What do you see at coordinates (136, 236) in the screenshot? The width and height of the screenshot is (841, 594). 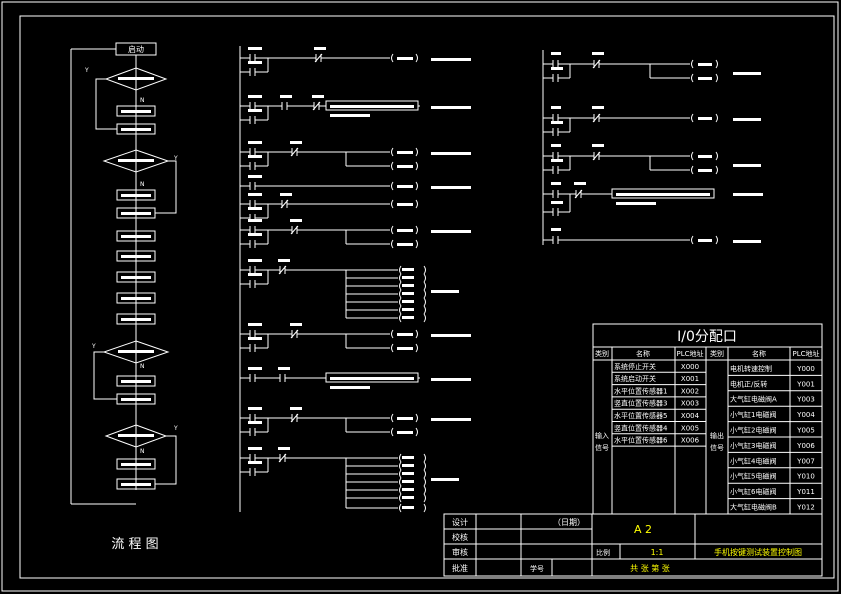 I see `flow-step-5-text` at bounding box center [136, 236].